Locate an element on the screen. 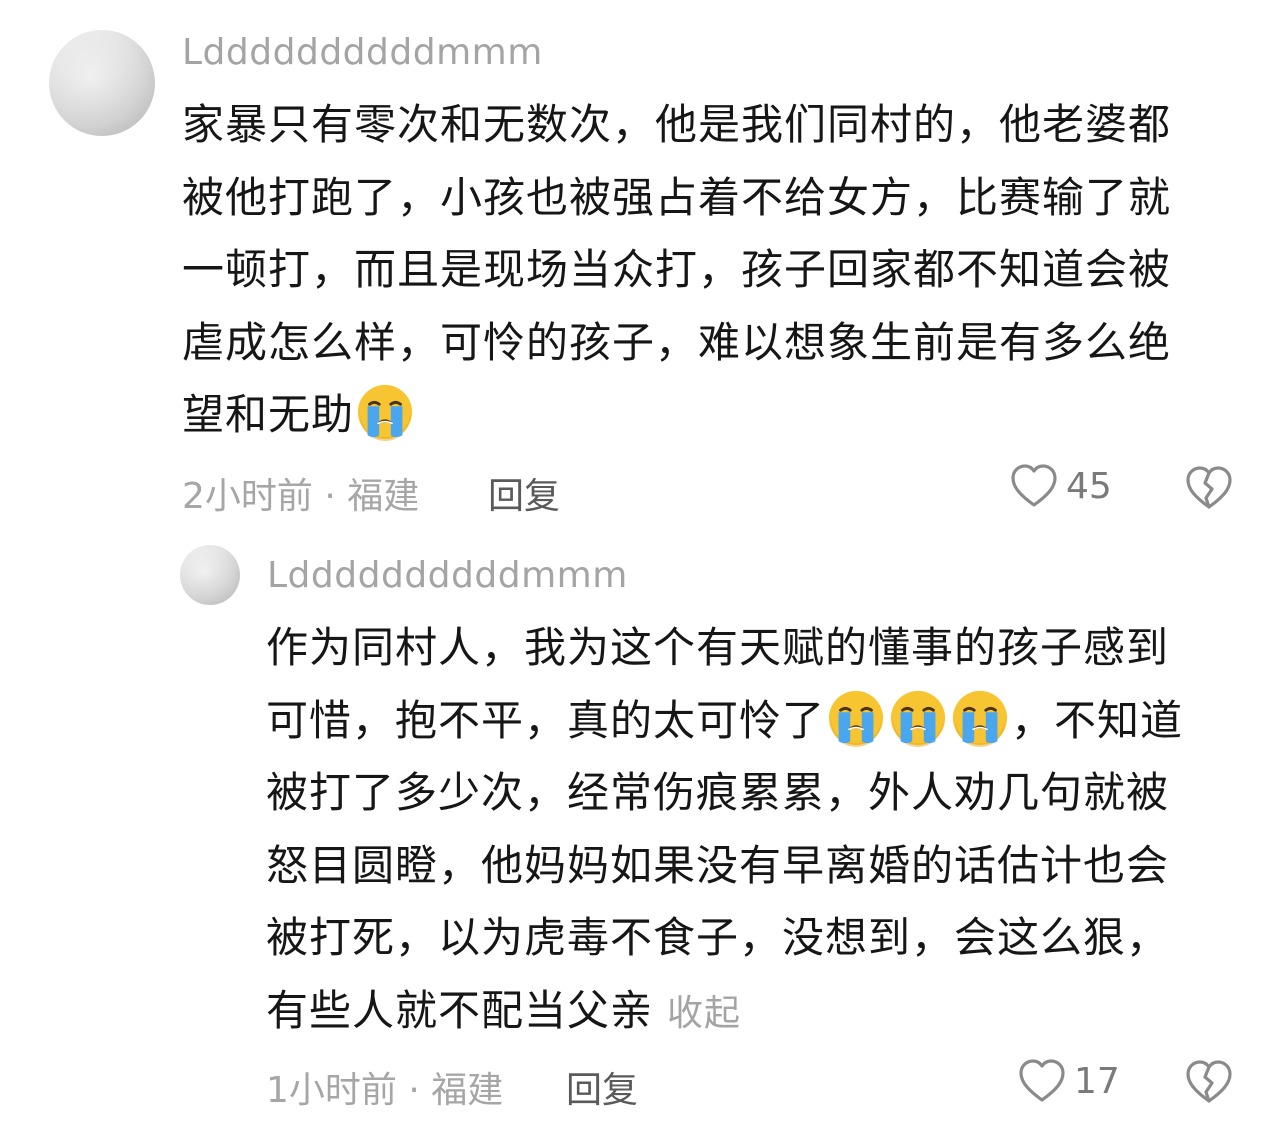  reply-line: 有些人就不配当父亲 is located at coordinates (460, 1010).